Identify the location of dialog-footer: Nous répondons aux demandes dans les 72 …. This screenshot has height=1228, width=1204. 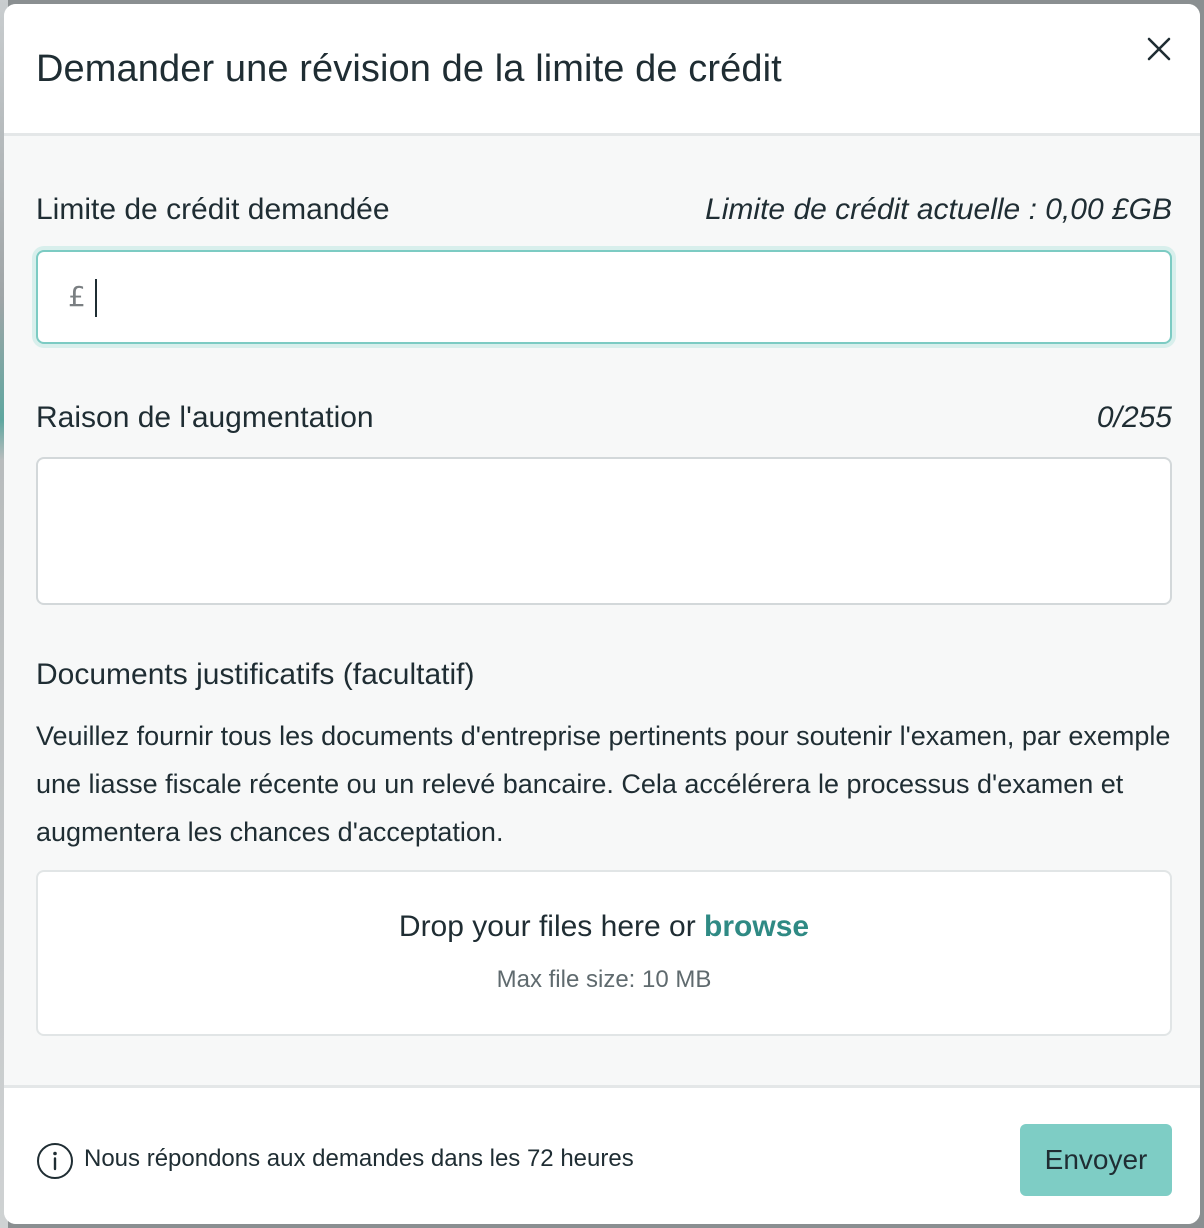
(602, 1154).